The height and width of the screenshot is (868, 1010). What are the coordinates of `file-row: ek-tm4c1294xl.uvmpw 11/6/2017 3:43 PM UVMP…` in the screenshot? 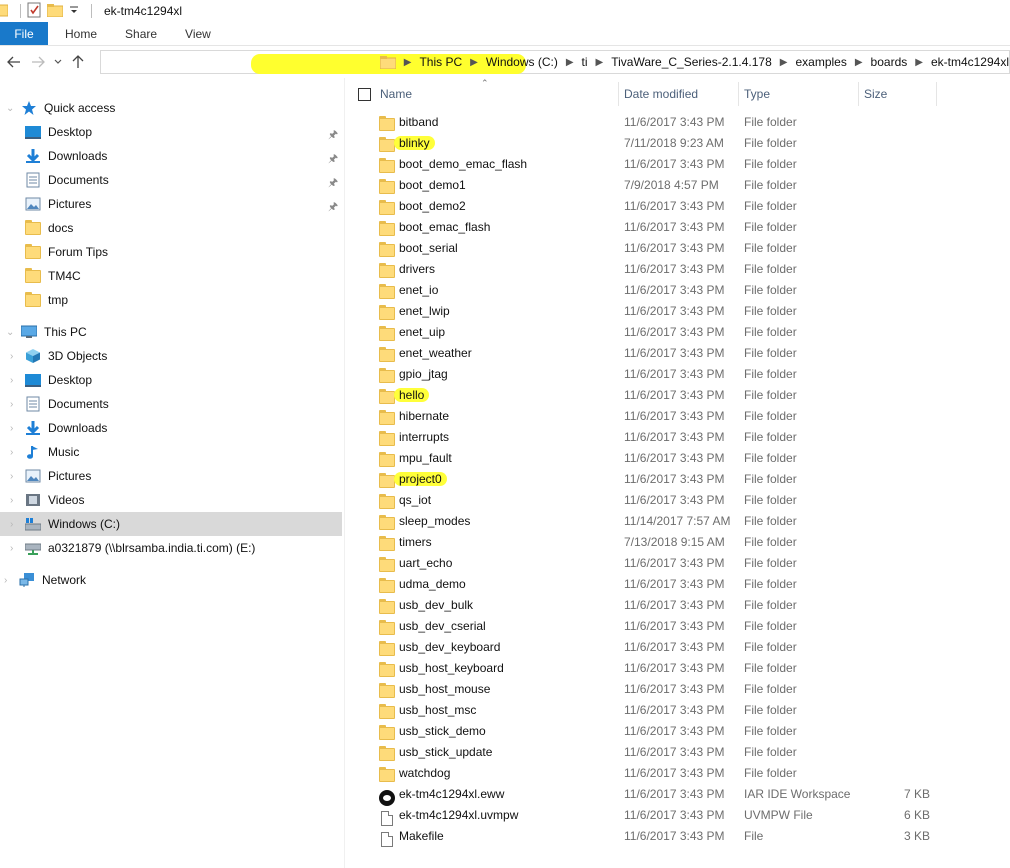 It's located at (646, 815).